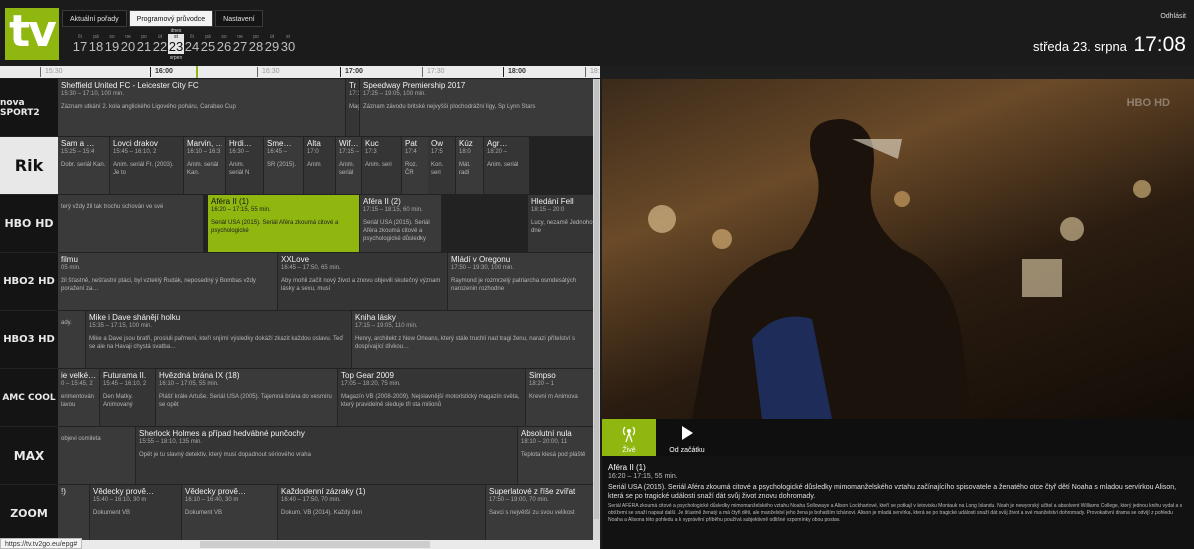 Image resolution: width=1194 pixels, height=549 pixels. What do you see at coordinates (256, 44) in the screenshot?
I see `day-28: po 28` at bounding box center [256, 44].